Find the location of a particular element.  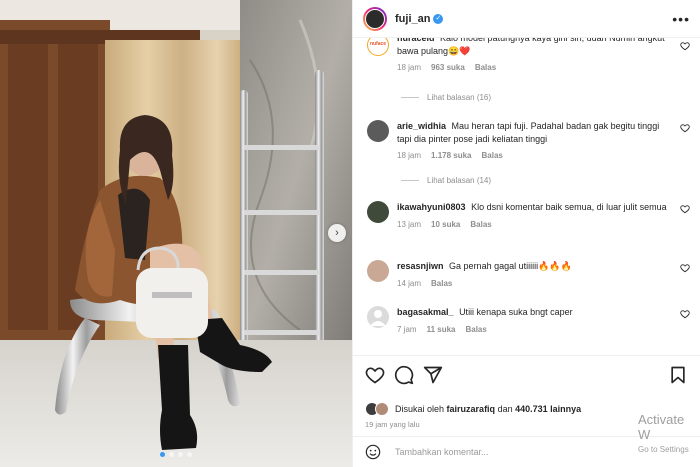

comment-icon is located at coordinates (404, 375).